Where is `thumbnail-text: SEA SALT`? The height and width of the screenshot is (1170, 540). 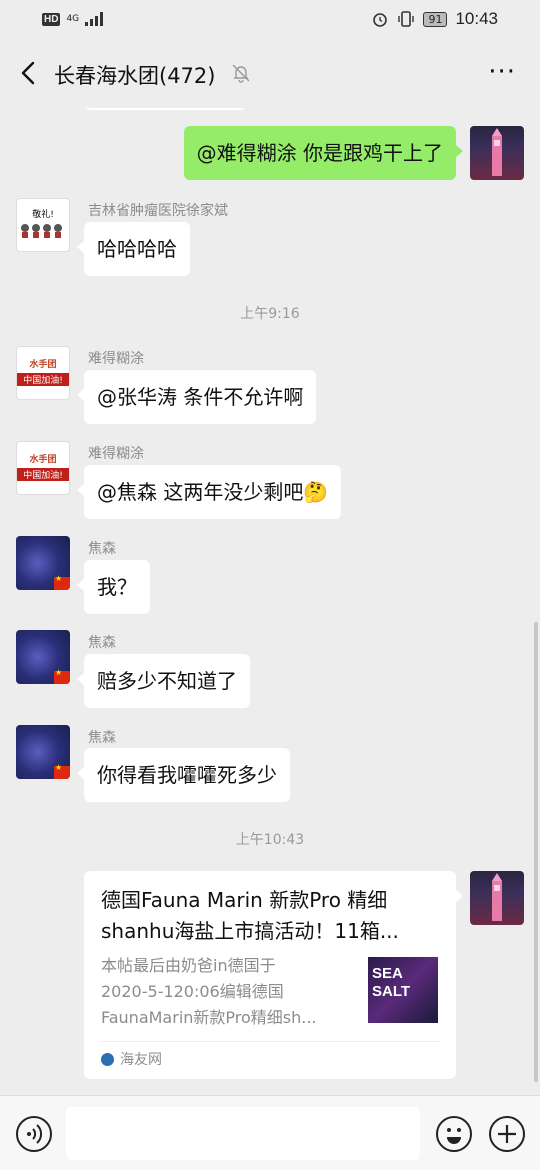 thumbnail-text: SEA SALT is located at coordinates (391, 982).